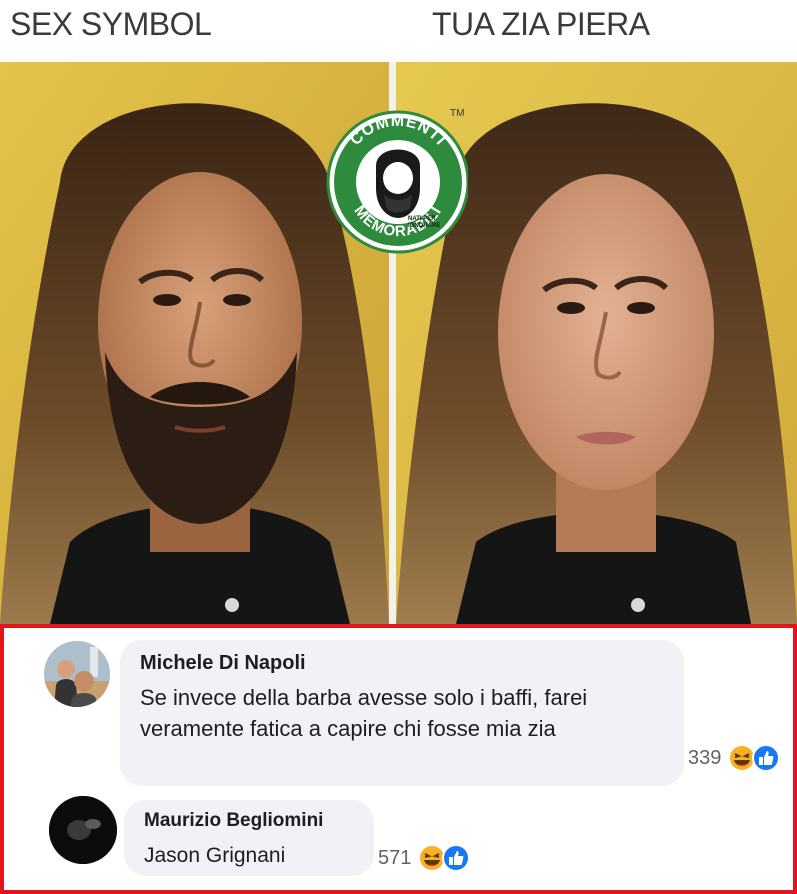 Image resolution: width=797 pixels, height=894 pixels. What do you see at coordinates (541, 24) in the screenshot?
I see `right-caption: TUA ZIA PIERA` at bounding box center [541, 24].